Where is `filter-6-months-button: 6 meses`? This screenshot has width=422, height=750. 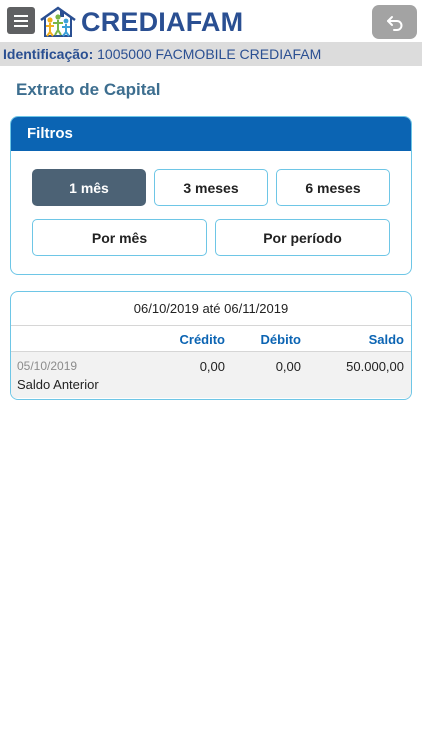
filter-6-months-button: 6 meses is located at coordinates (333, 187).